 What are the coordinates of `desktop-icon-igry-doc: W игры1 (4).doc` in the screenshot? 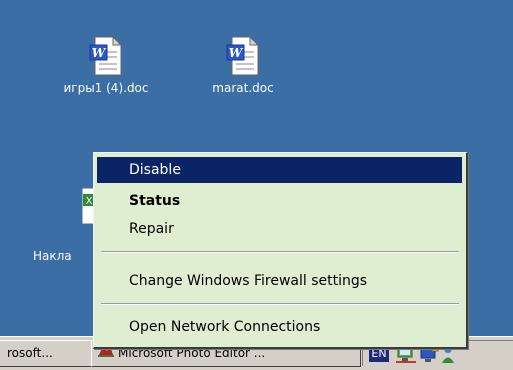 It's located at (106, 65).